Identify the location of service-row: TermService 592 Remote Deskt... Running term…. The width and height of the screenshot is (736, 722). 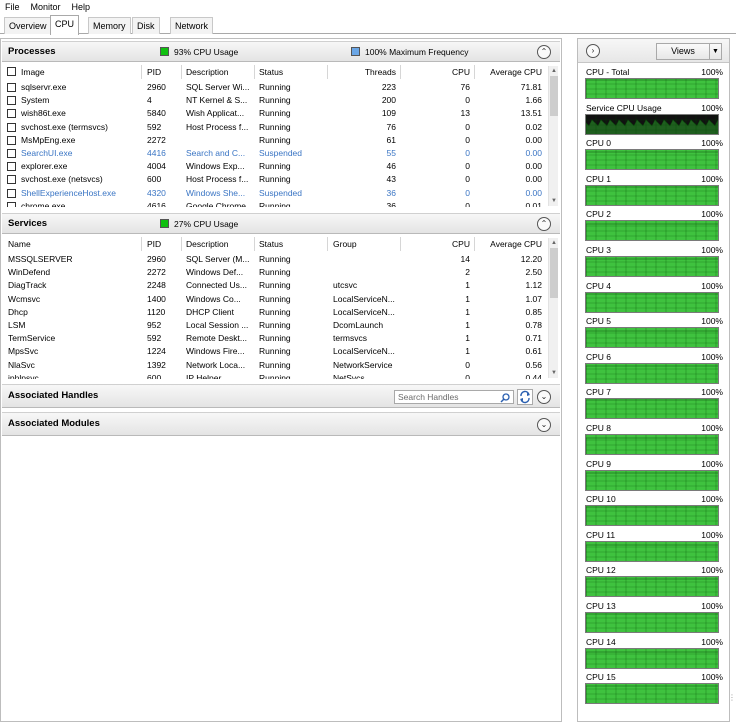
(275, 338).